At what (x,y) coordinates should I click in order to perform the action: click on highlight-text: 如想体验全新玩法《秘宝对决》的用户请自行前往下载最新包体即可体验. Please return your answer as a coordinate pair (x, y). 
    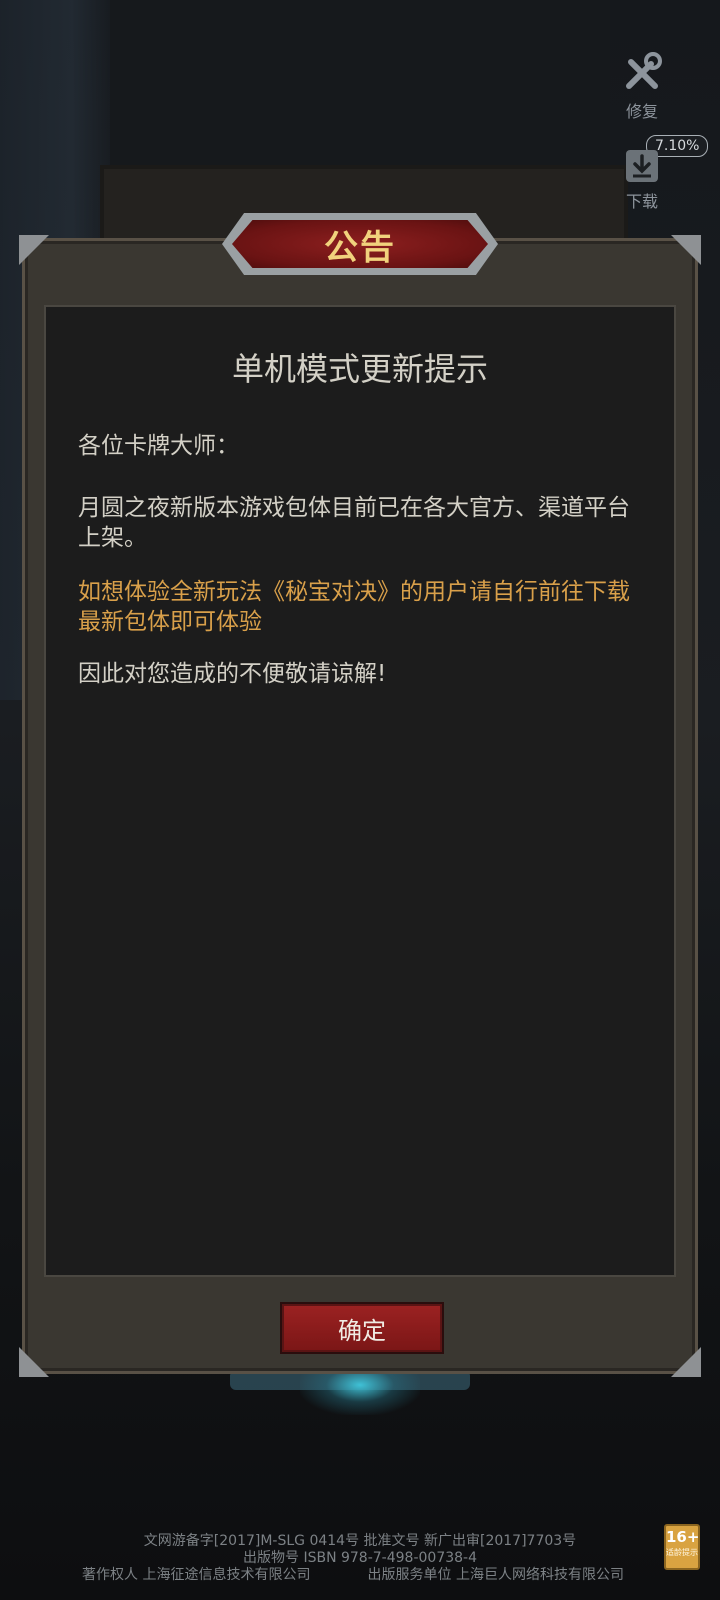
    Looking at the image, I should click on (354, 607).